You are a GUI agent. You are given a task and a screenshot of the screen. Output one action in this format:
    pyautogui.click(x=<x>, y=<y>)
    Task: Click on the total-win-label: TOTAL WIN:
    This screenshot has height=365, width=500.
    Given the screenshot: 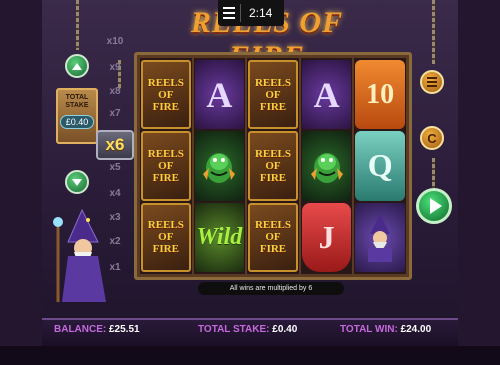 What is the action you would take?
    pyautogui.click(x=369, y=329)
    